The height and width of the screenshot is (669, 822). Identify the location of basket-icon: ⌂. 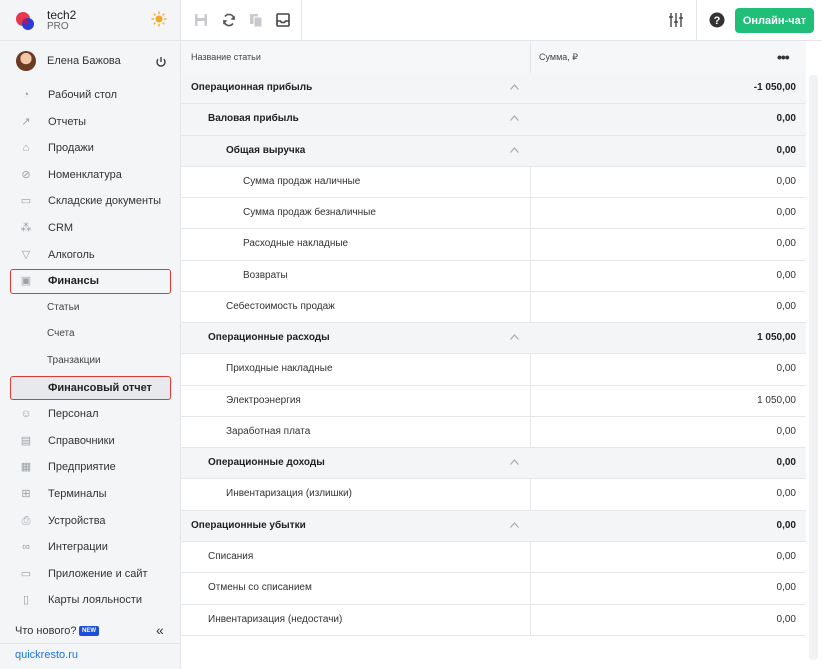
(26, 148).